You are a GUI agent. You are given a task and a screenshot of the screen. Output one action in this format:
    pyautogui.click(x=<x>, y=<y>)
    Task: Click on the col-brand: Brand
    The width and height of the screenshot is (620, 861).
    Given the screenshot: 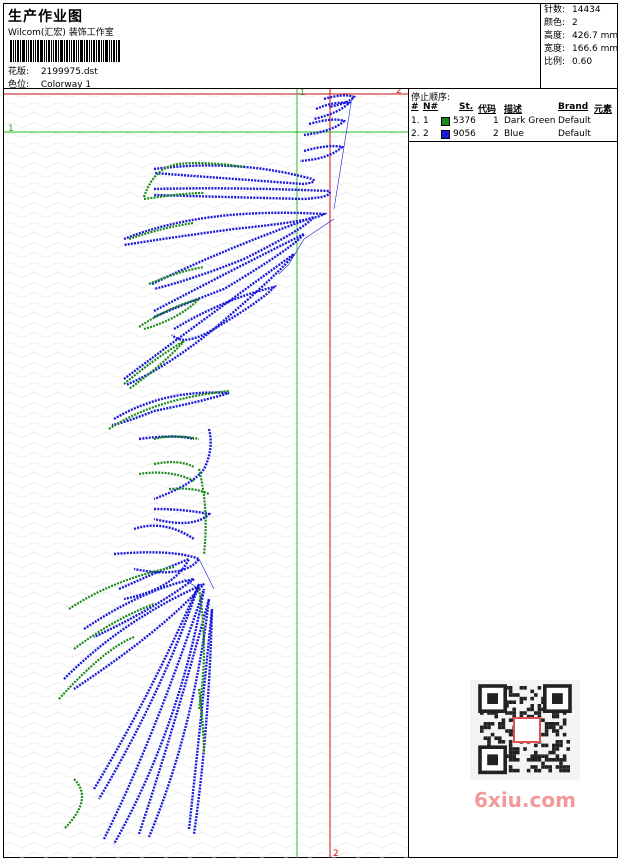 What is the action you would take?
    pyautogui.click(x=573, y=107)
    